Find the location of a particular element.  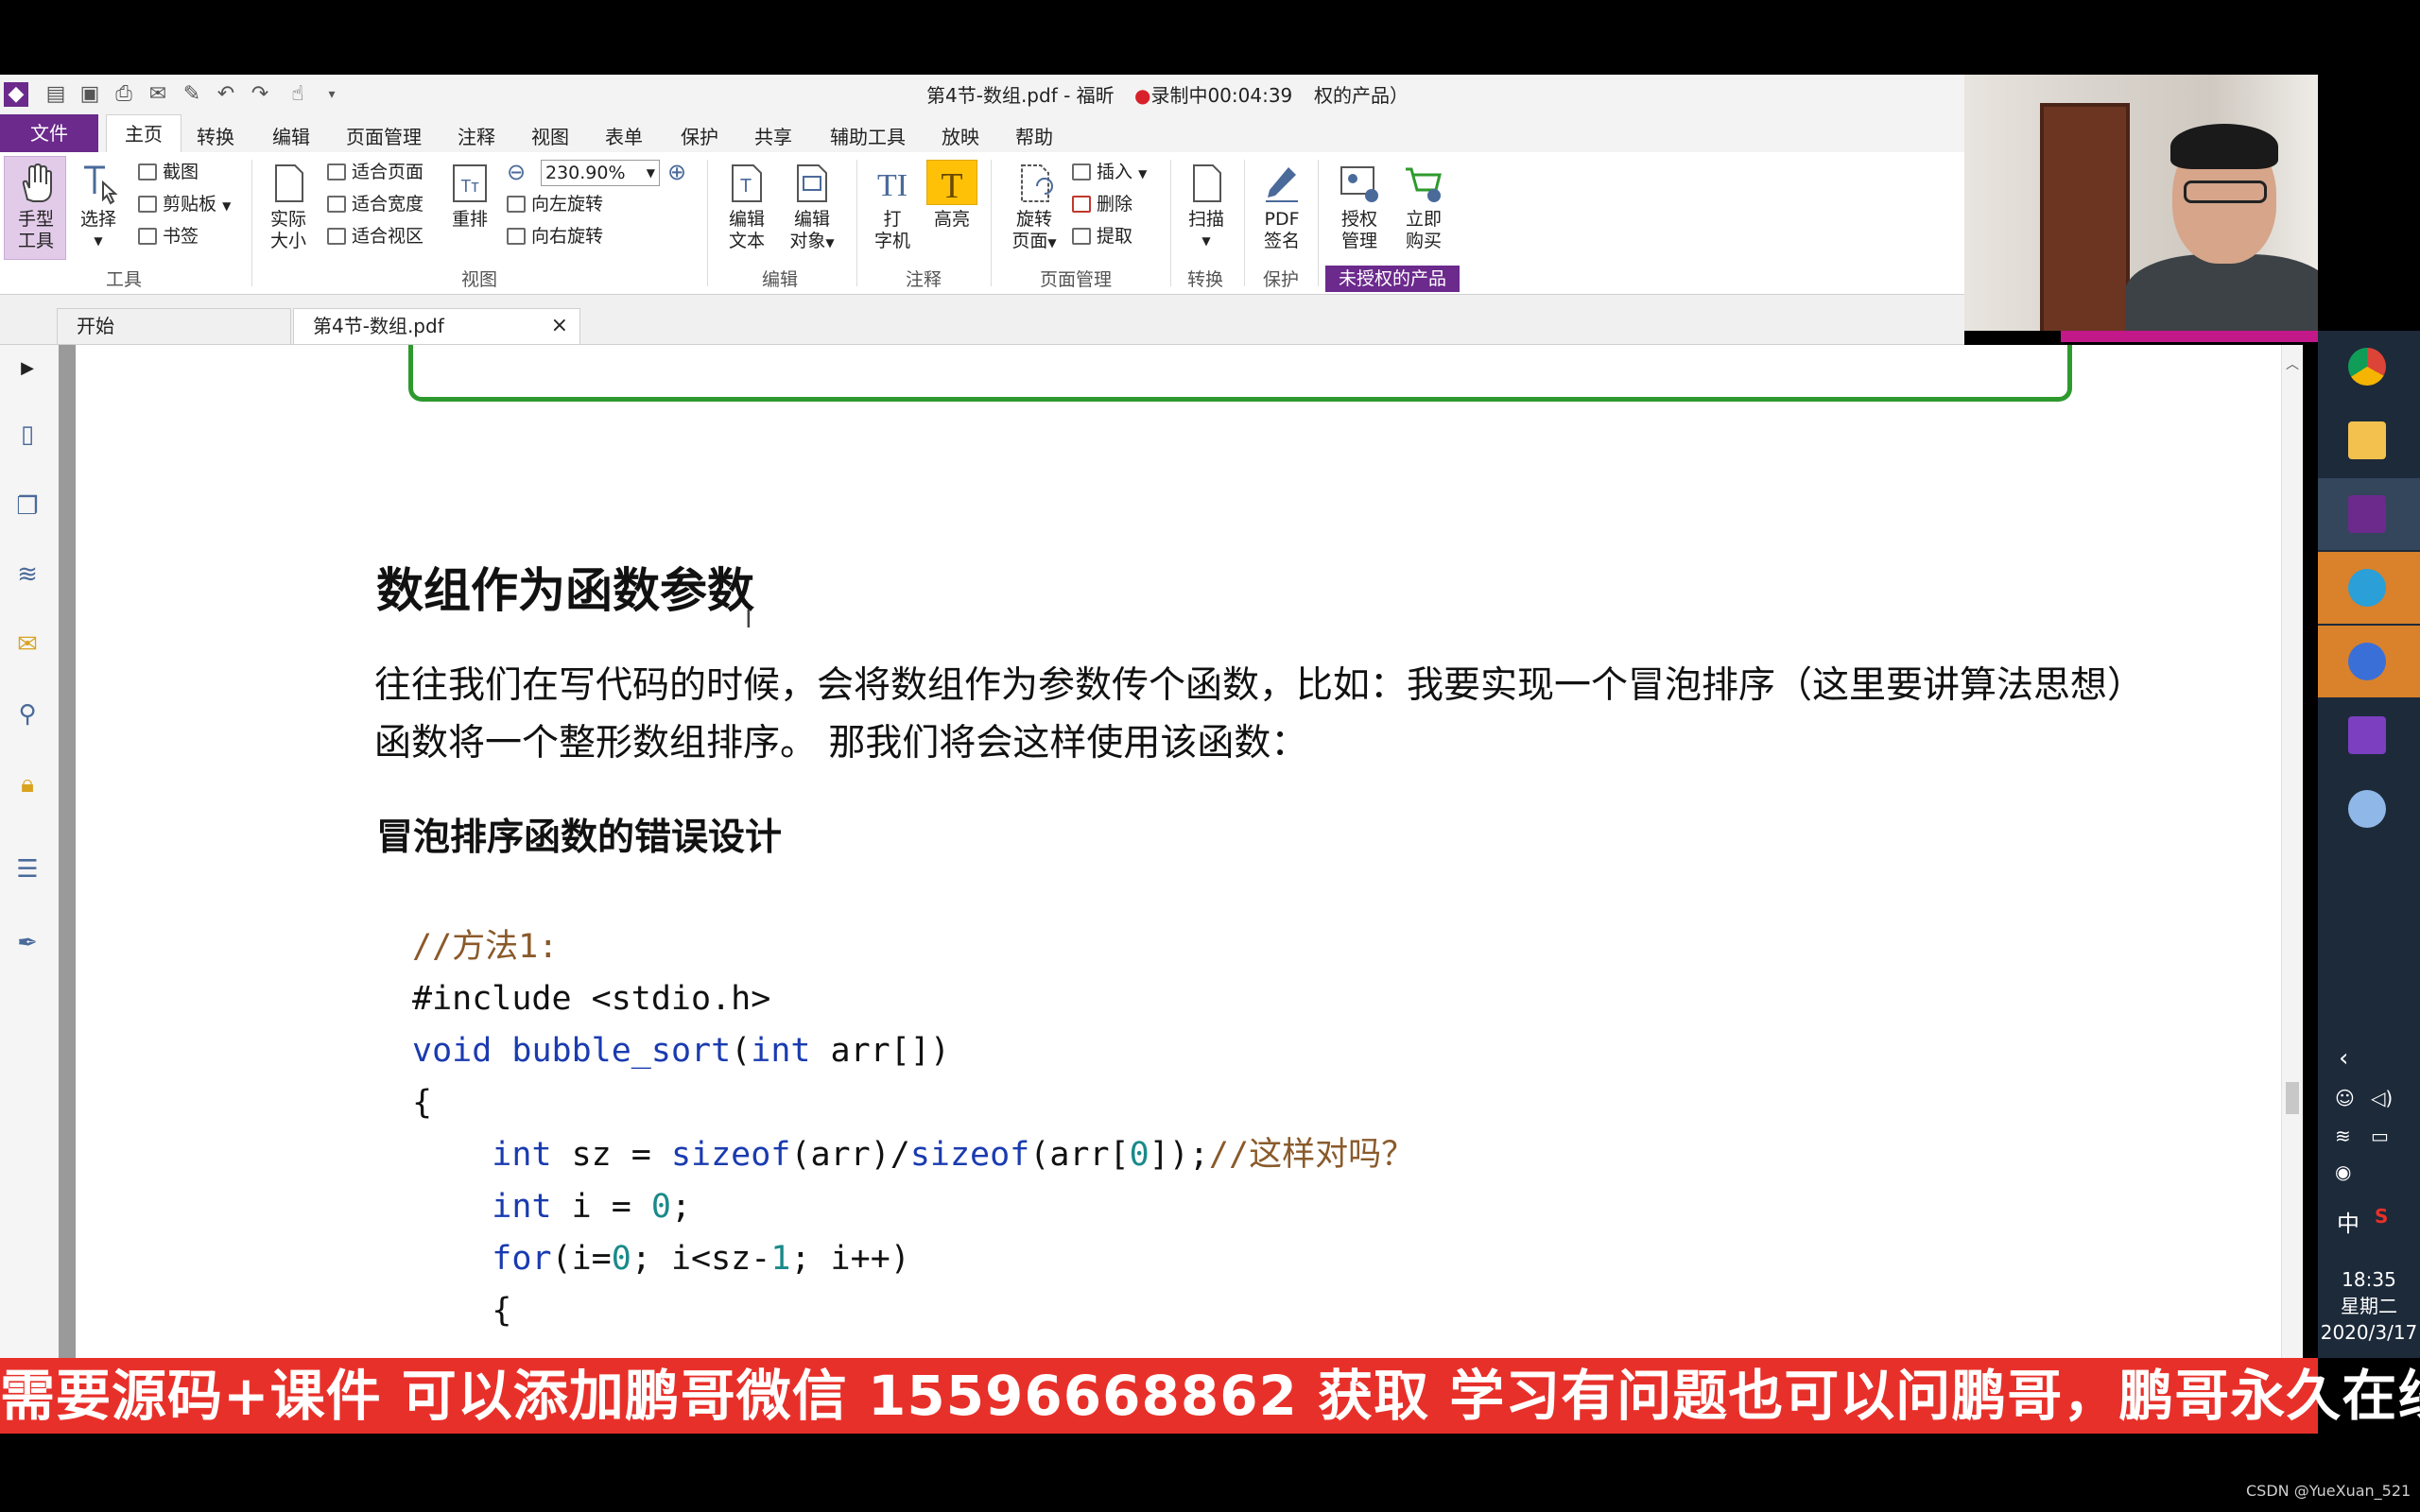

tab-comment: 注释 is located at coordinates (476, 135).